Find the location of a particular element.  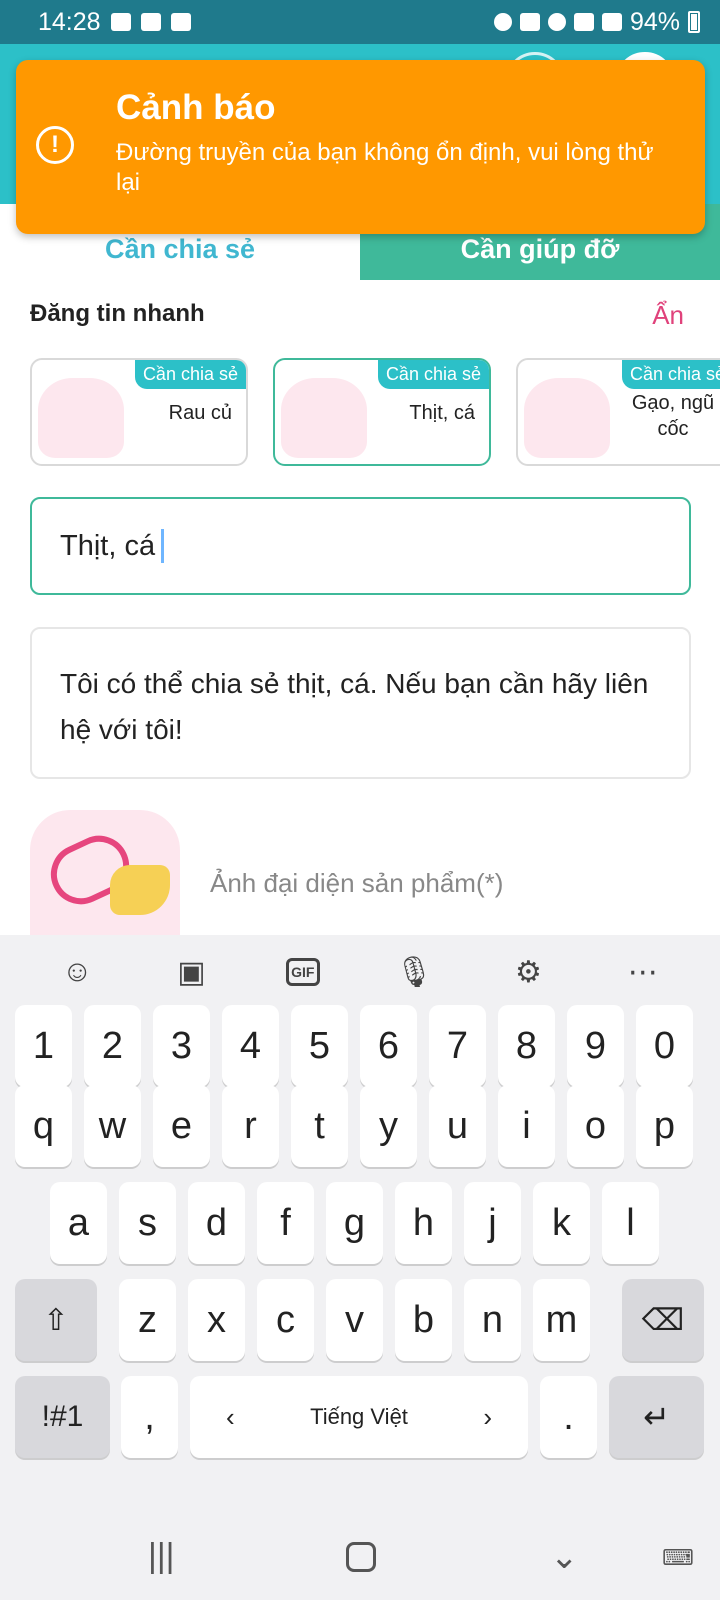

product-image-label: Ảnh đại diện sản phẩm(*) is located at coordinates (357, 883).